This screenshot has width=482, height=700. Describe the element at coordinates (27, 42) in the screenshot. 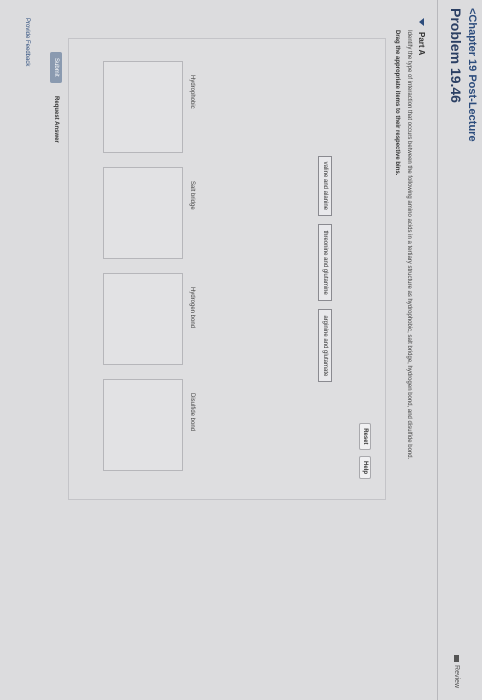

I see `provide-feedback-link: Provide Feedback` at that location.